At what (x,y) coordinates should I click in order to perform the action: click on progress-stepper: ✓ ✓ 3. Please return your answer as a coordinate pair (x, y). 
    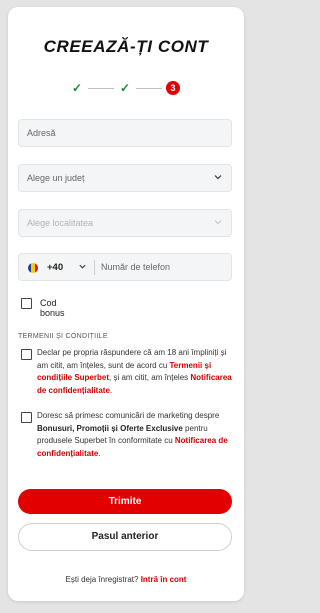
    Looking at the image, I should click on (126, 88).